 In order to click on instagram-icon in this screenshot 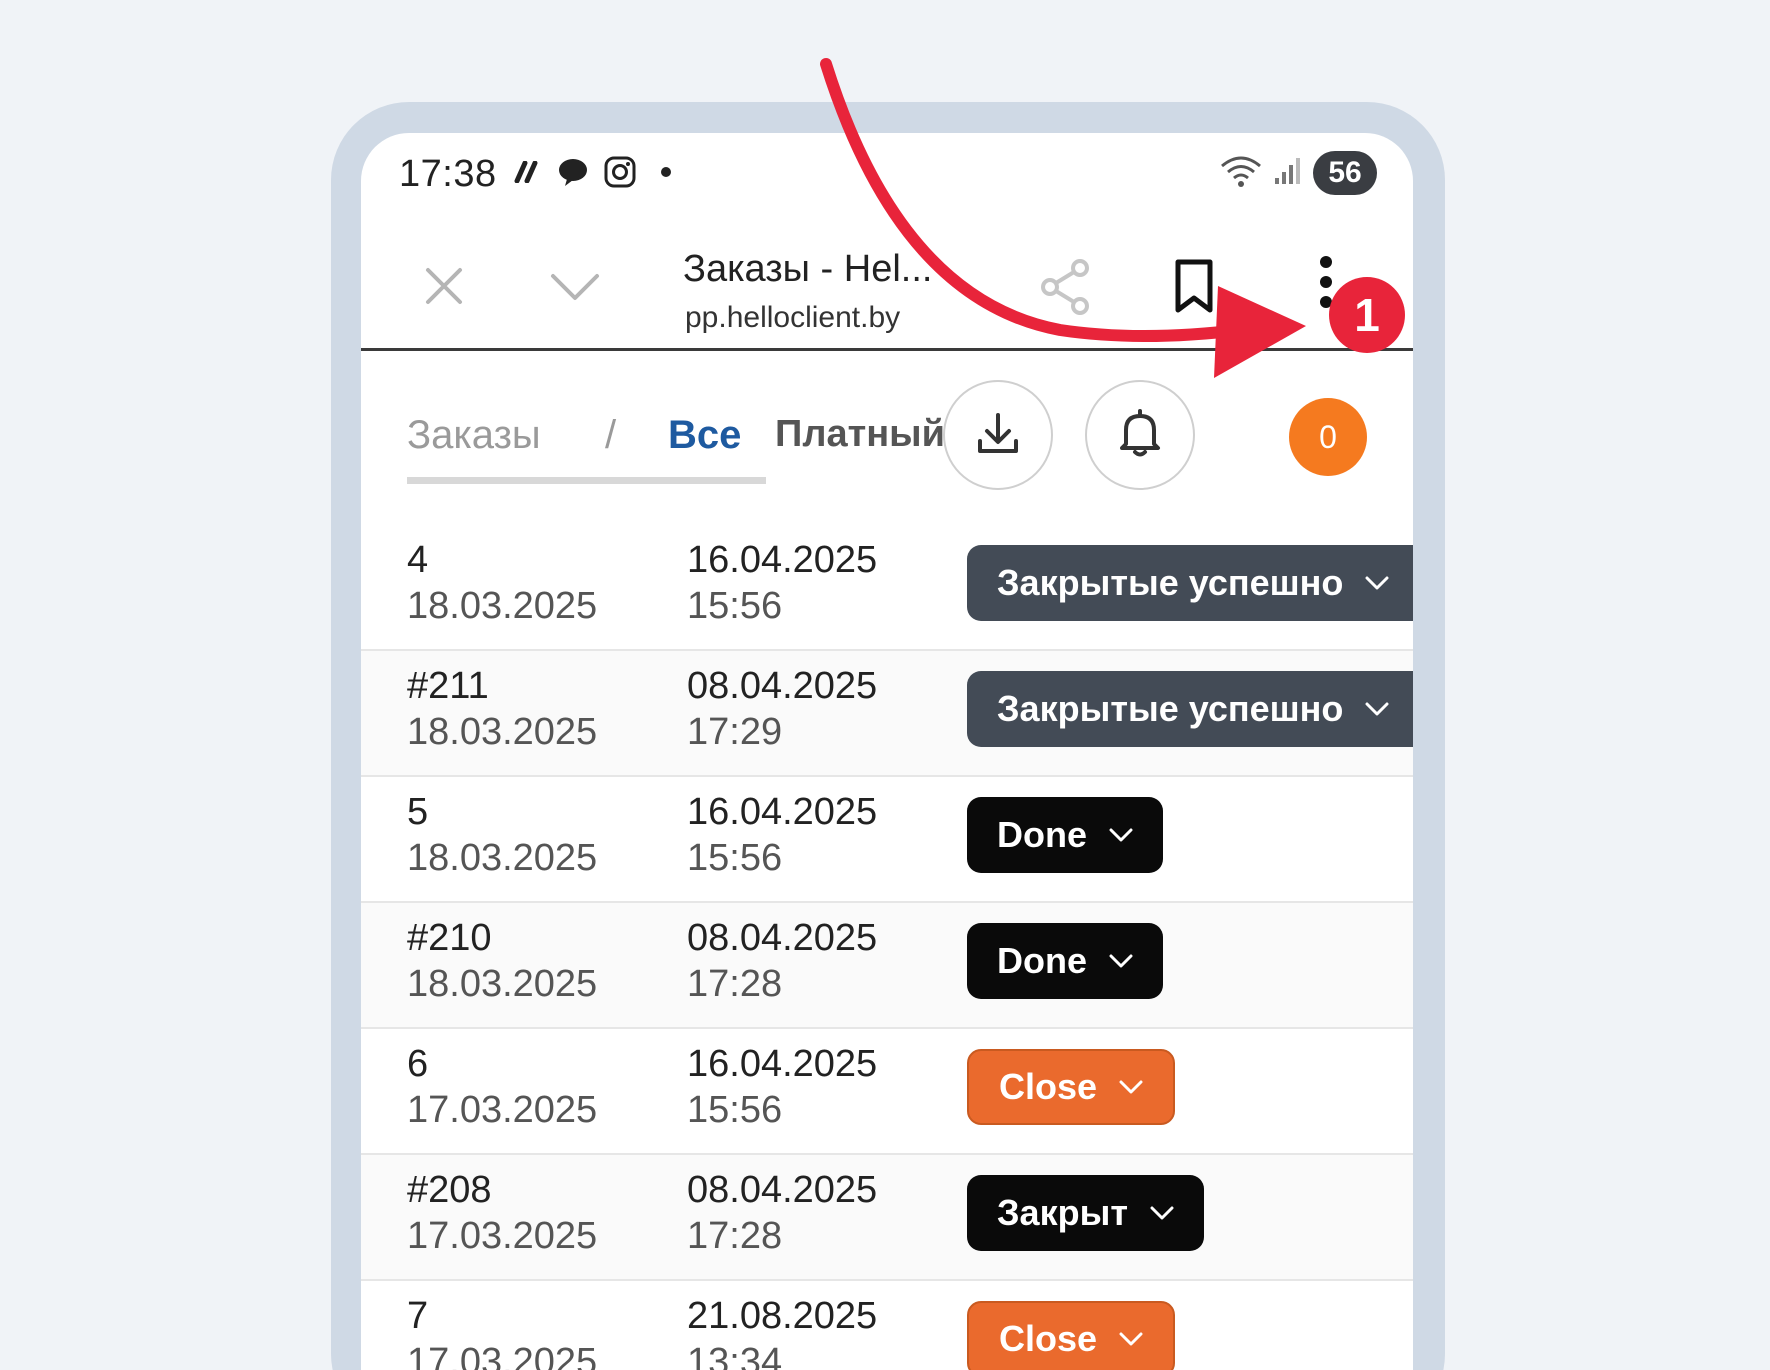, I will do `click(620, 174)`.